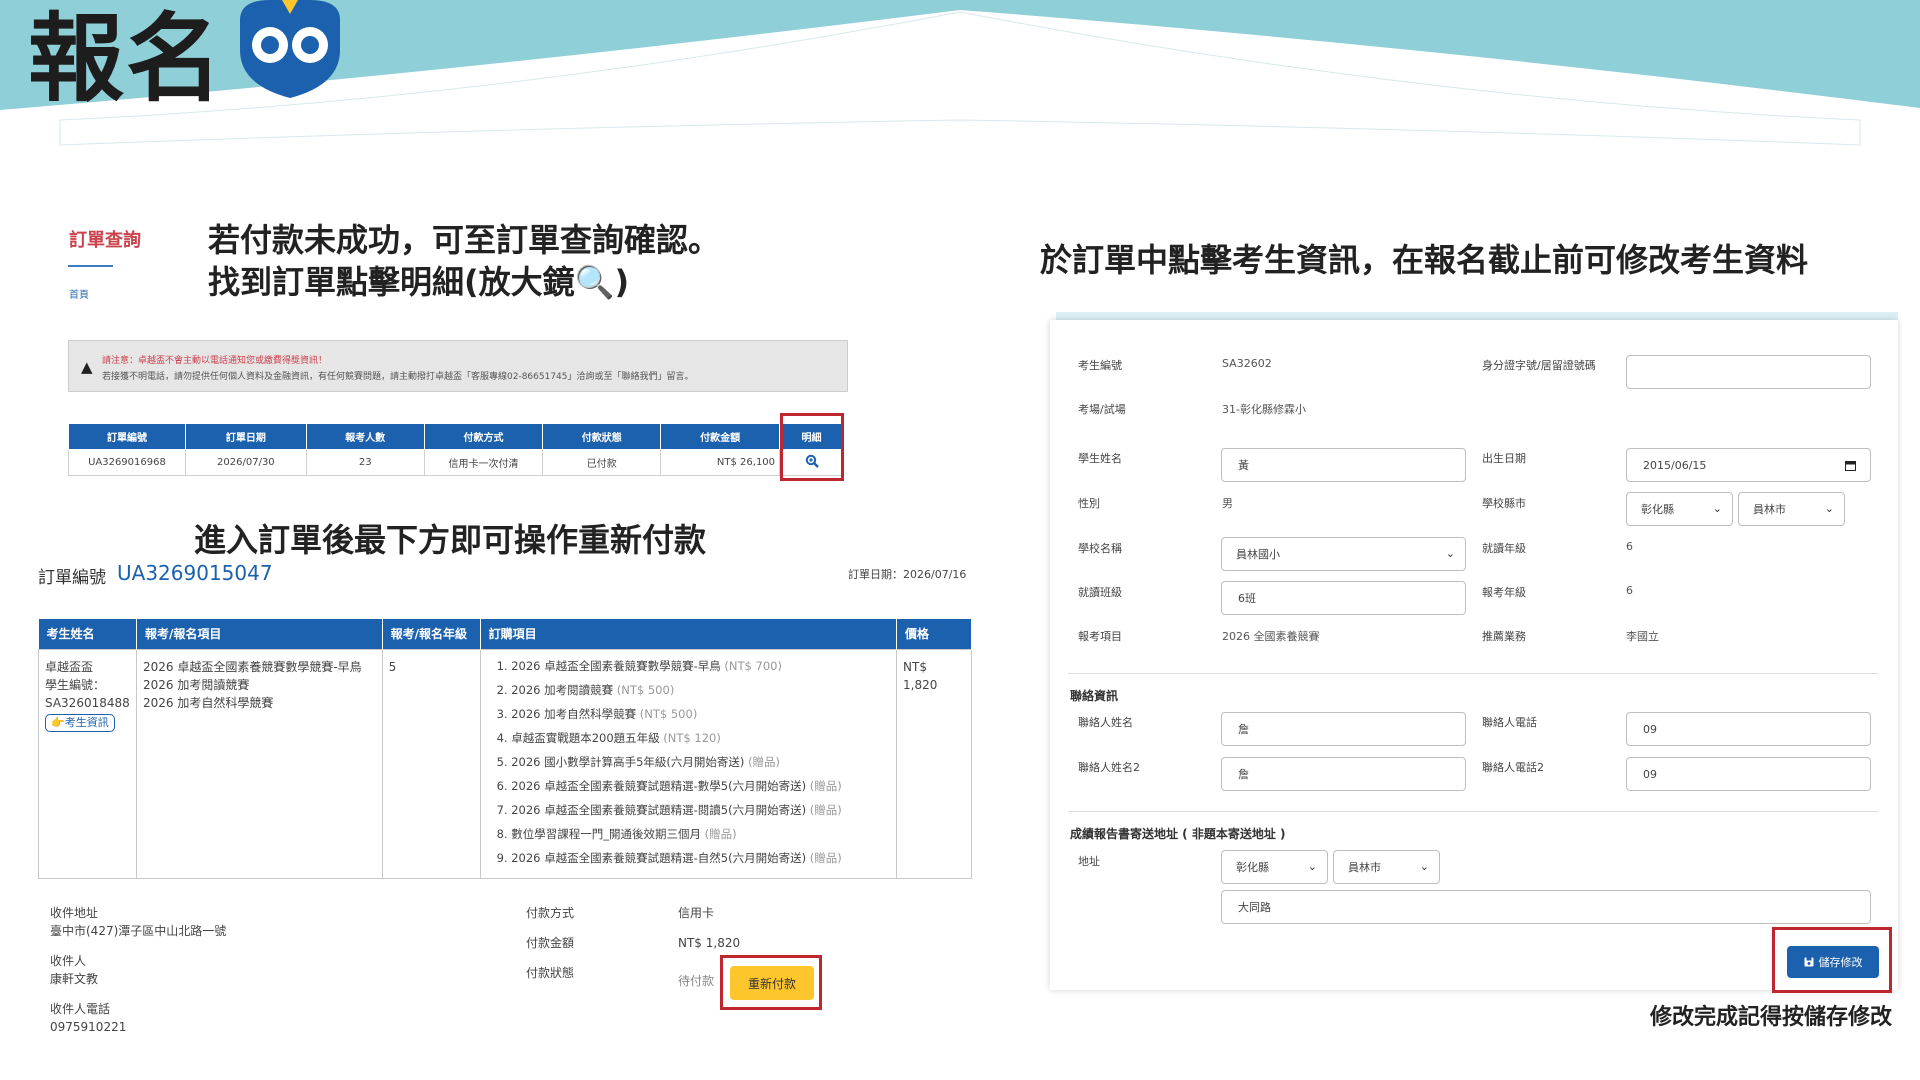 Image resolution: width=1920 pixels, height=1080 pixels. What do you see at coordinates (597, 713) in the screenshot?
I see `purchase-item: 3. 2026 加考自然科學競賽 (NT$ 500)` at bounding box center [597, 713].